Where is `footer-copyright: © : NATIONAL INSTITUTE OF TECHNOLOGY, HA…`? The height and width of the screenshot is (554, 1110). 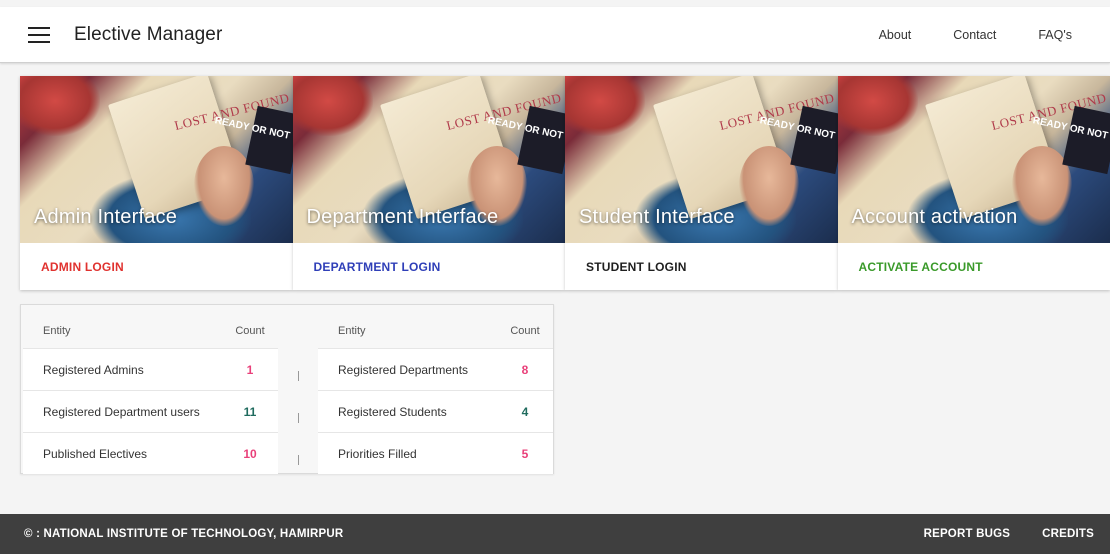
footer-copyright: © : NATIONAL INSTITUTE OF TECHNOLOGY, HA… is located at coordinates (184, 534).